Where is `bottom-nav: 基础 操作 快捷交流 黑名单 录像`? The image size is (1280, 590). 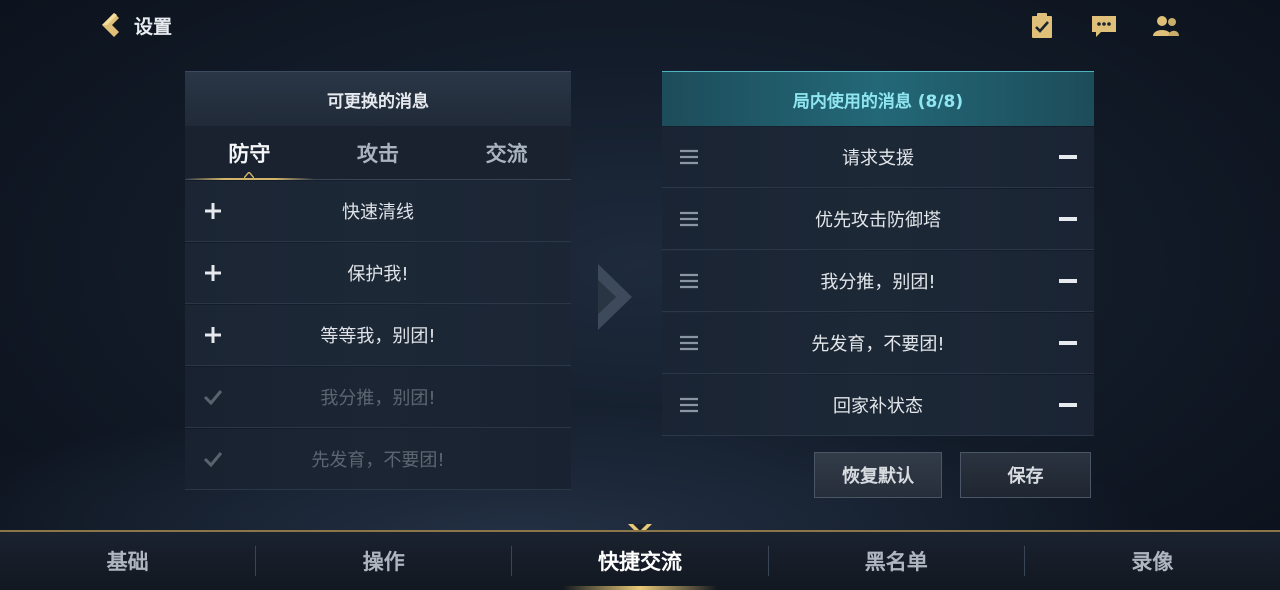
bottom-nav: 基础 操作 快捷交流 黑名单 录像 is located at coordinates (640, 560).